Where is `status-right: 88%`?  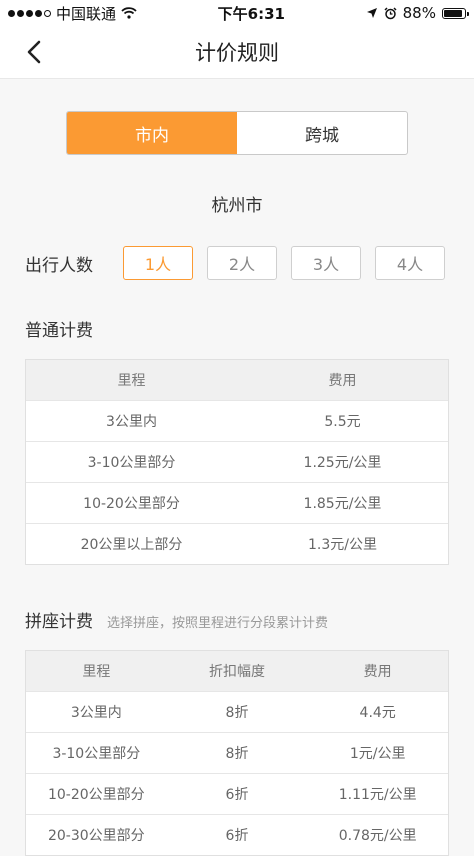
status-right: 88% is located at coordinates (417, 13).